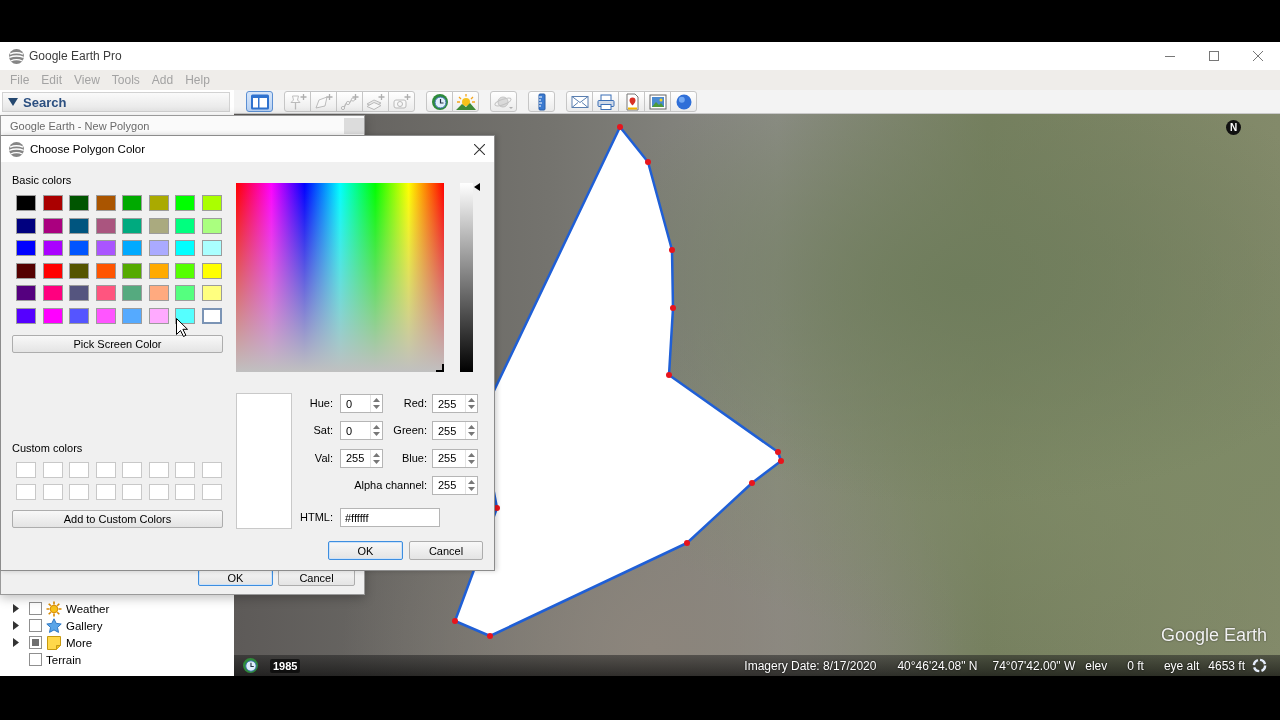 The height and width of the screenshot is (720, 1280). I want to click on layer-label: More, so click(79, 642).